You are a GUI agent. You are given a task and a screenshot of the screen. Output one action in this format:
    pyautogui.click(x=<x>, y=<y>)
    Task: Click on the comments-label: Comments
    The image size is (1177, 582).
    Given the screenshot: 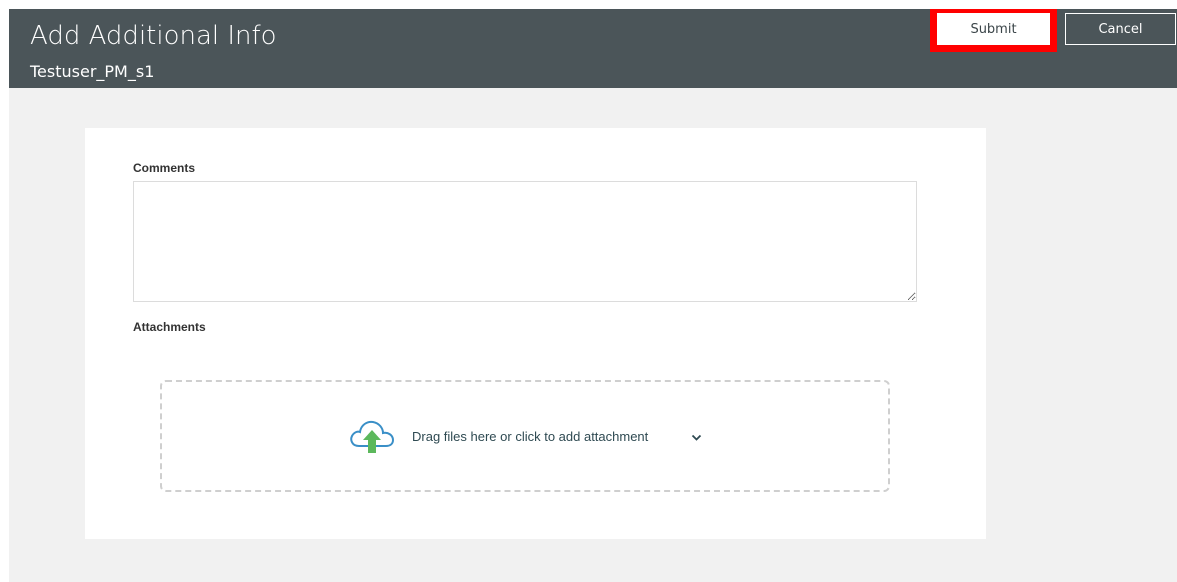 What is the action you would take?
    pyautogui.click(x=164, y=168)
    